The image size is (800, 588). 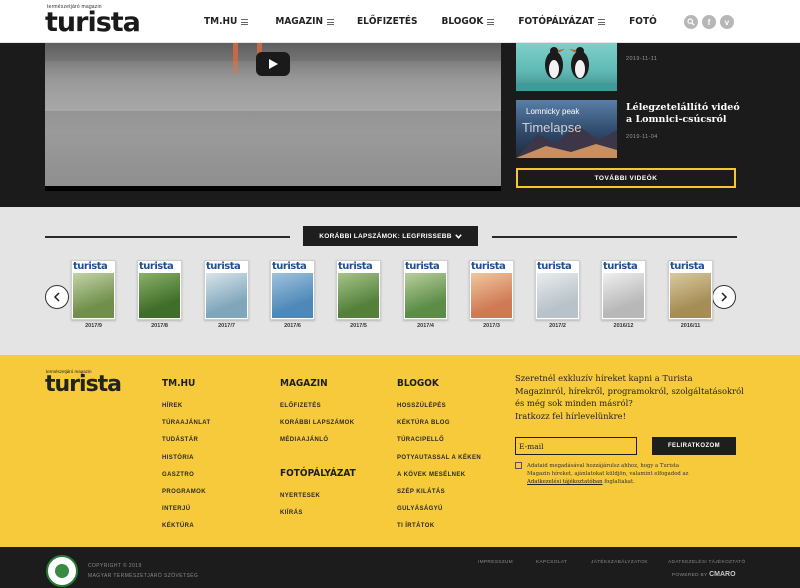 I want to click on issue-item: turista 2017/8, so click(x=159, y=294).